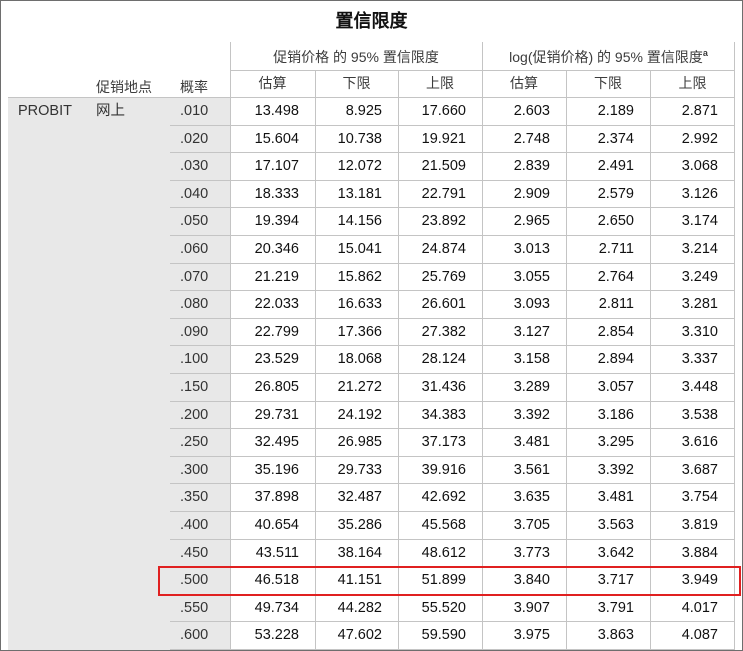 The width and height of the screenshot is (743, 651). I want to click on price-estimate-cell: 49.734, so click(272, 608).